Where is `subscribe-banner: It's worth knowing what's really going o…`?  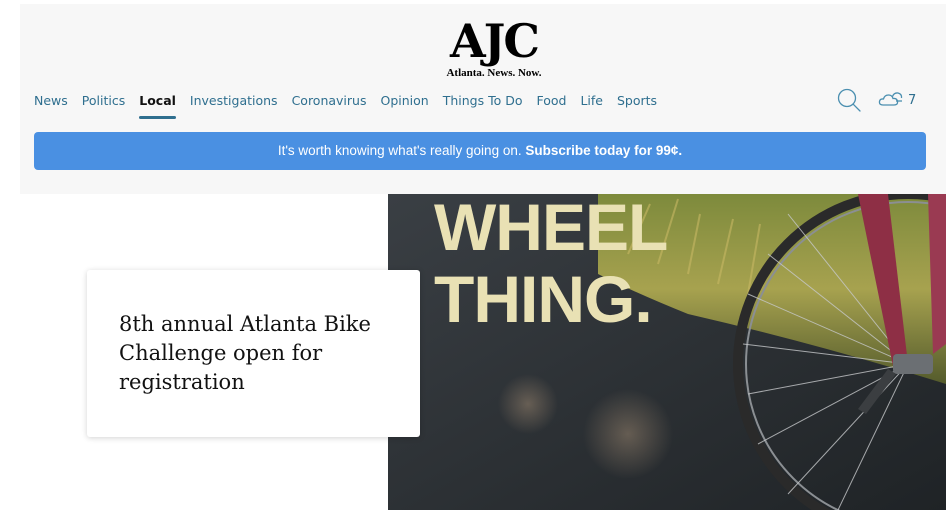
subscribe-banner: It's worth knowing what's really going o… is located at coordinates (480, 151).